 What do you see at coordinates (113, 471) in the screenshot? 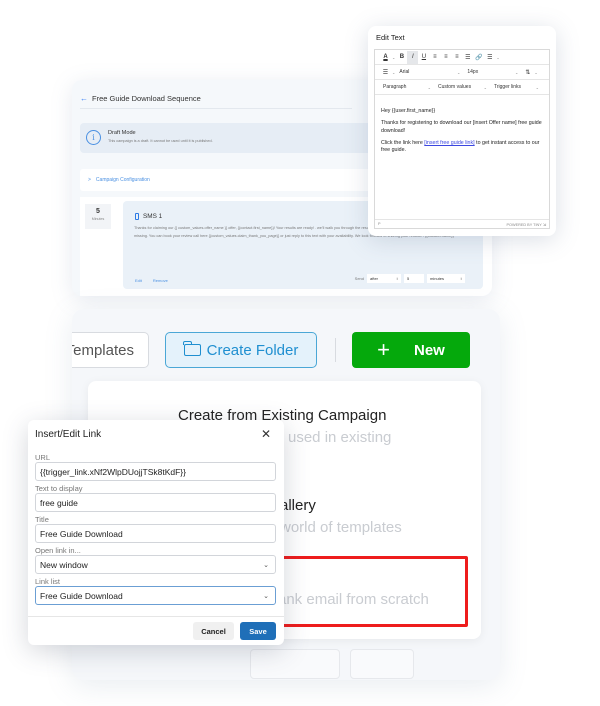
I see `url-value: {{trigger_link.xNf2WlpDUojjTSk8tKdF}}` at bounding box center [113, 471].